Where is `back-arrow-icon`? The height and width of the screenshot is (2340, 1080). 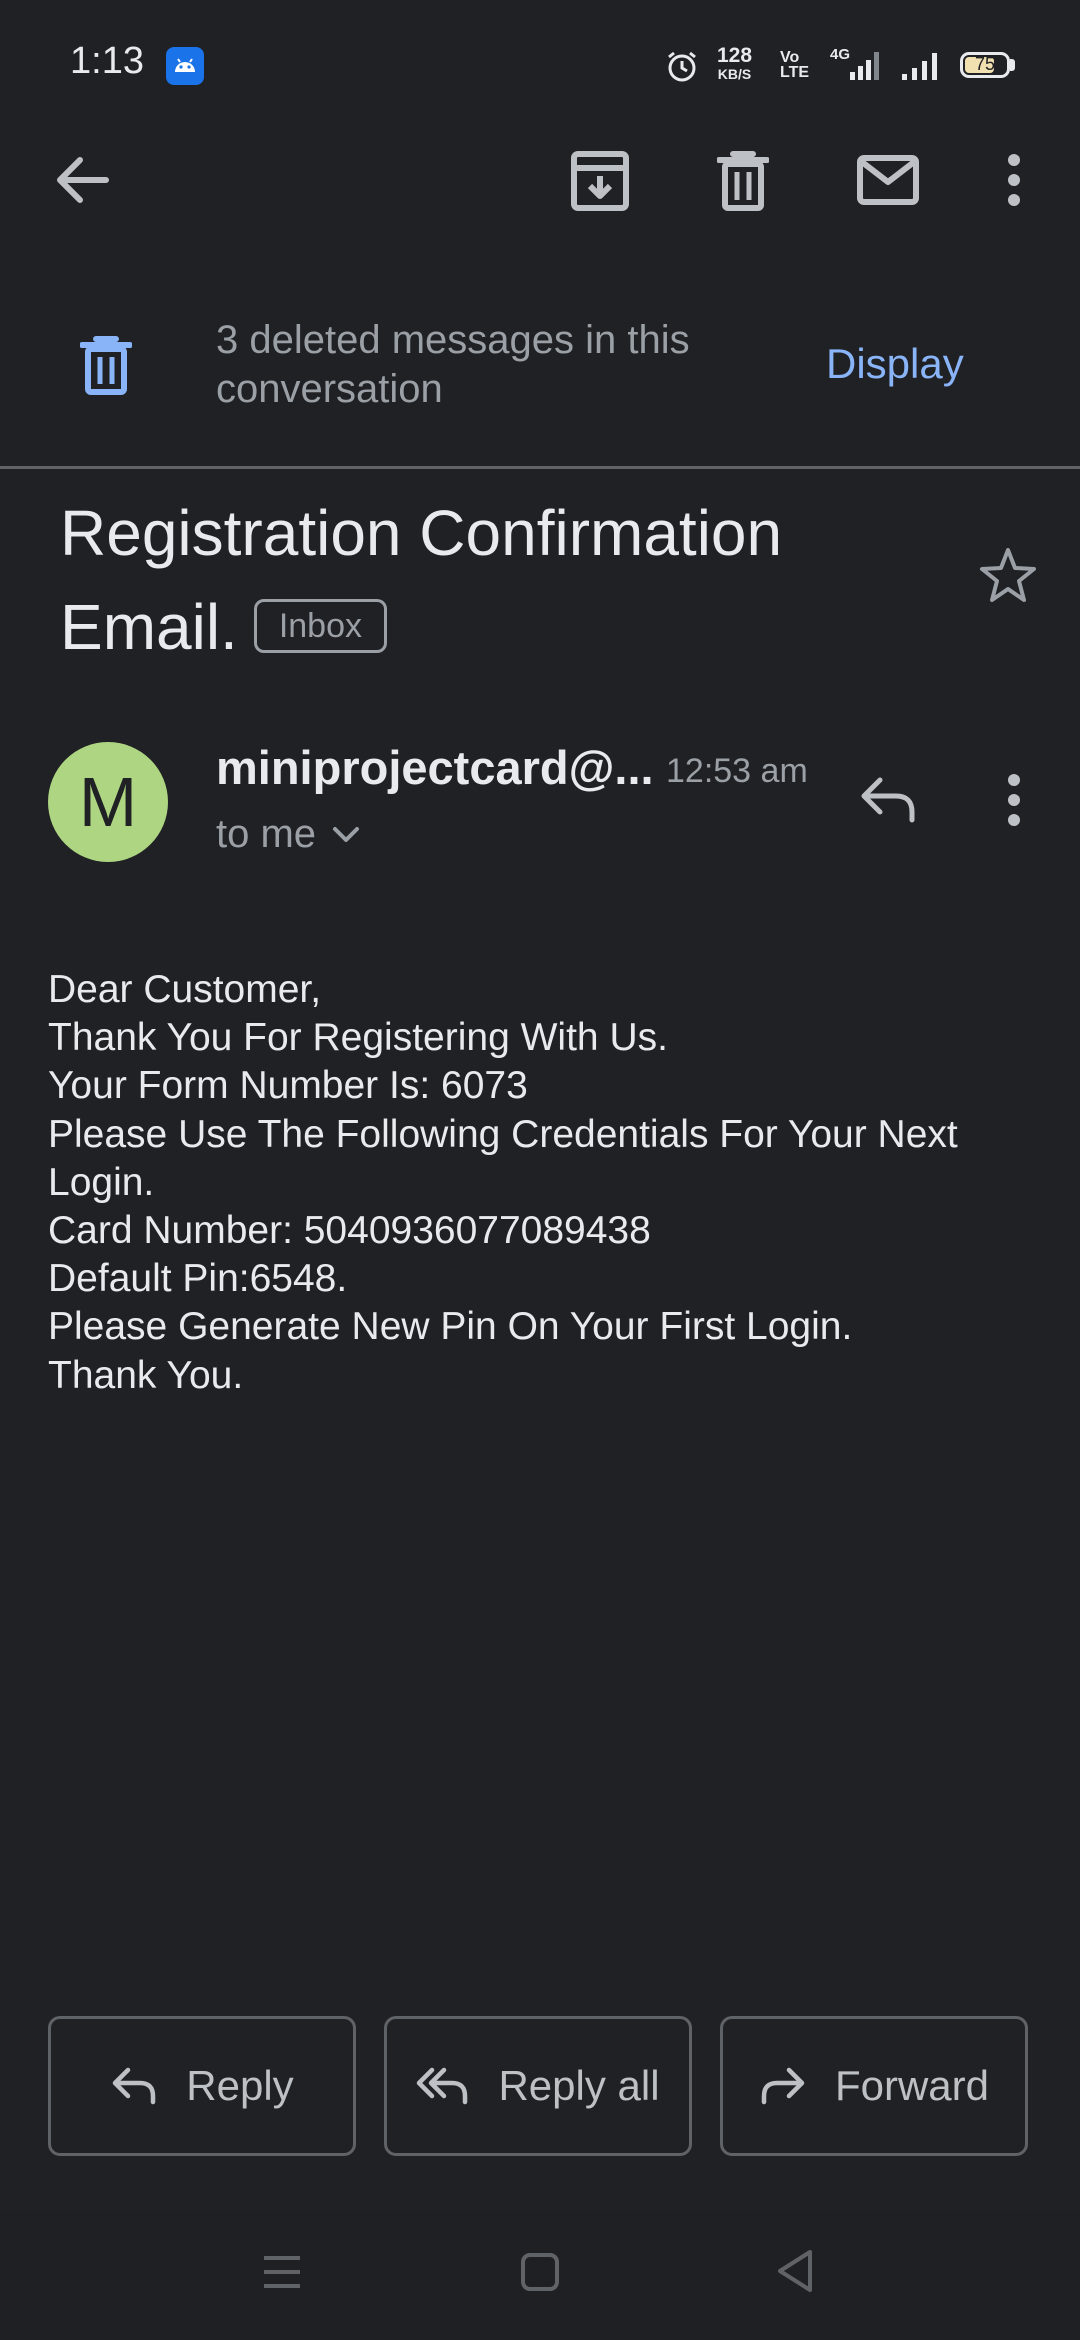
back-arrow-icon is located at coordinates (82, 180).